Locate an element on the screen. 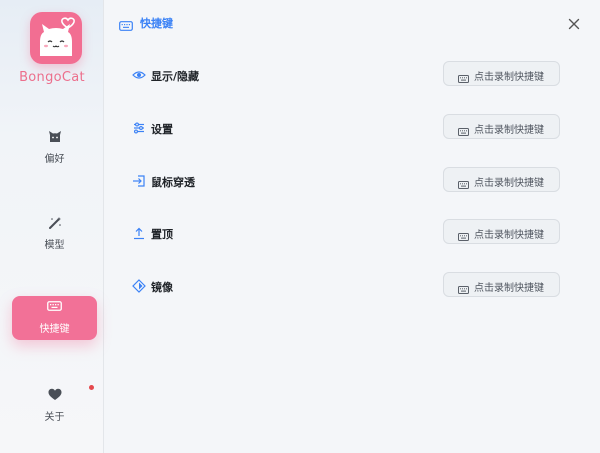  cat-heart-logo-icon is located at coordinates (57, 36).